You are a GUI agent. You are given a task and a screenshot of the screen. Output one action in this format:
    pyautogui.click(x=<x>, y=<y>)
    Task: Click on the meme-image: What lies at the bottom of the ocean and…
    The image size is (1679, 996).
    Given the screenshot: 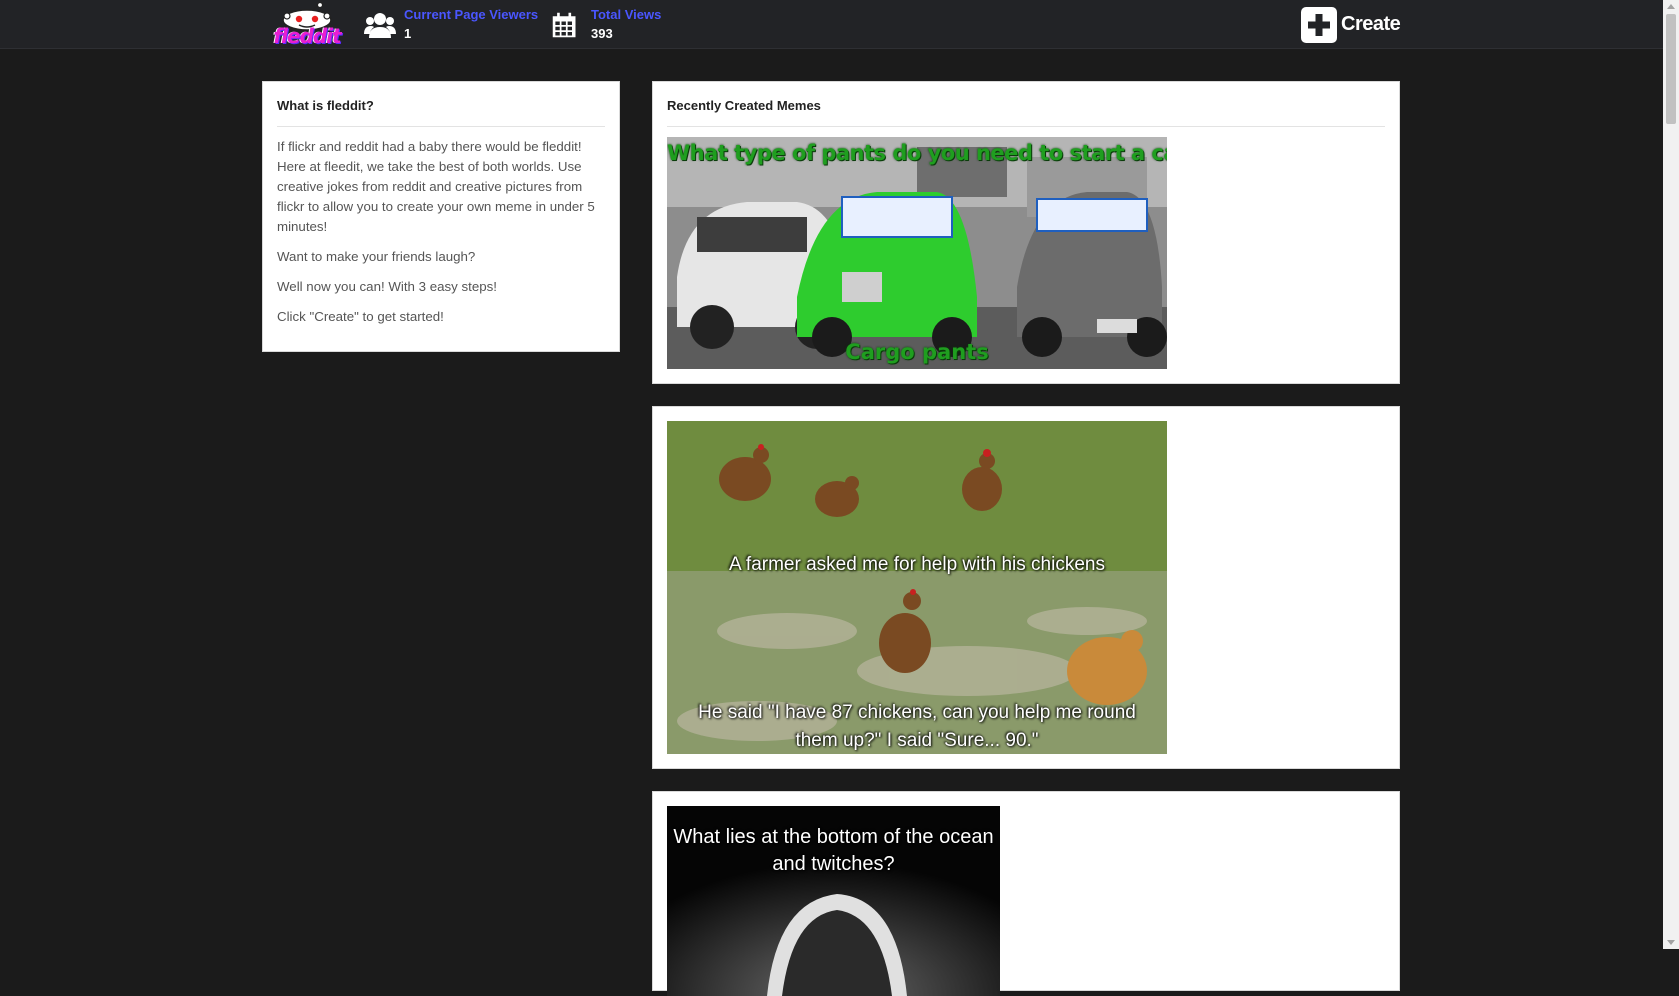 What is the action you would take?
    pyautogui.click(x=833, y=901)
    